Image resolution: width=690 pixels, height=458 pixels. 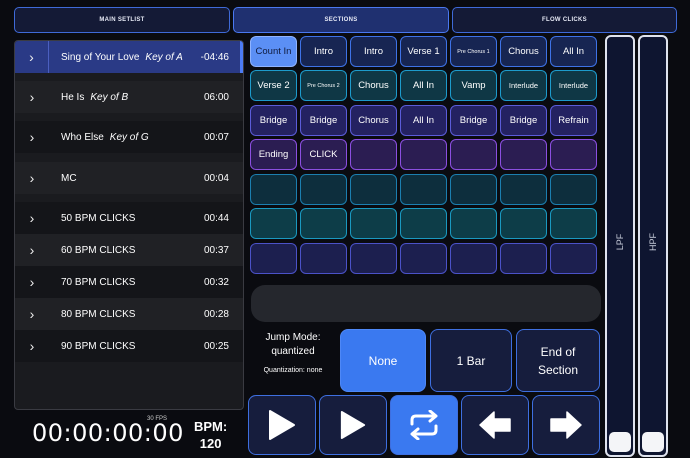 I want to click on lpf-fader: LPF, so click(x=620, y=246).